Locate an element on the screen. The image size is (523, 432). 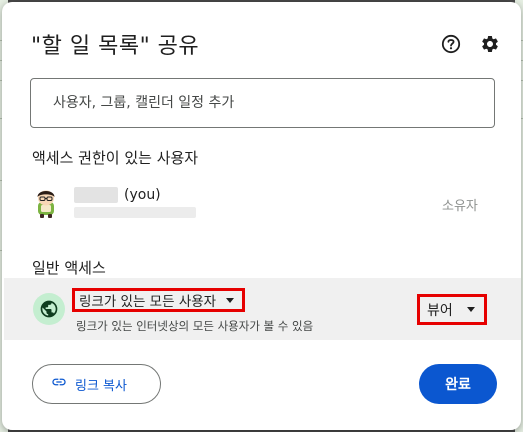
avatar-icon is located at coordinates (46, 203).